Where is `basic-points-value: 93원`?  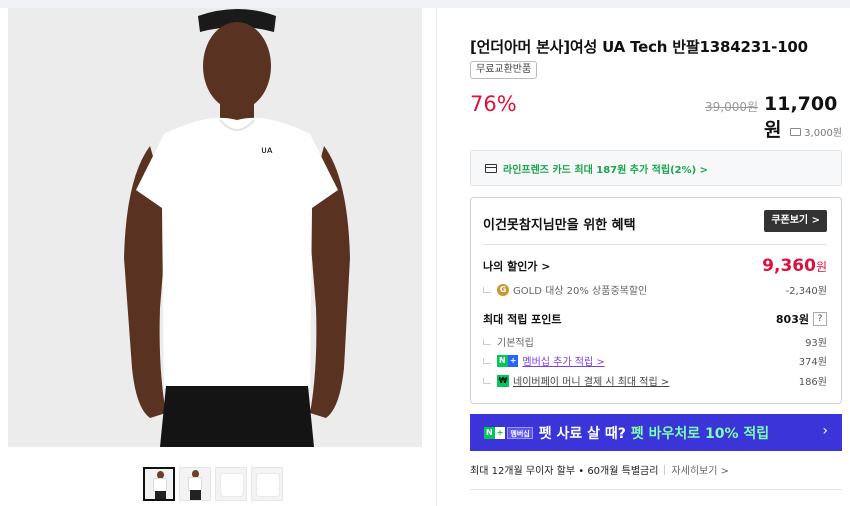
basic-points-value: 93원 is located at coordinates (816, 343).